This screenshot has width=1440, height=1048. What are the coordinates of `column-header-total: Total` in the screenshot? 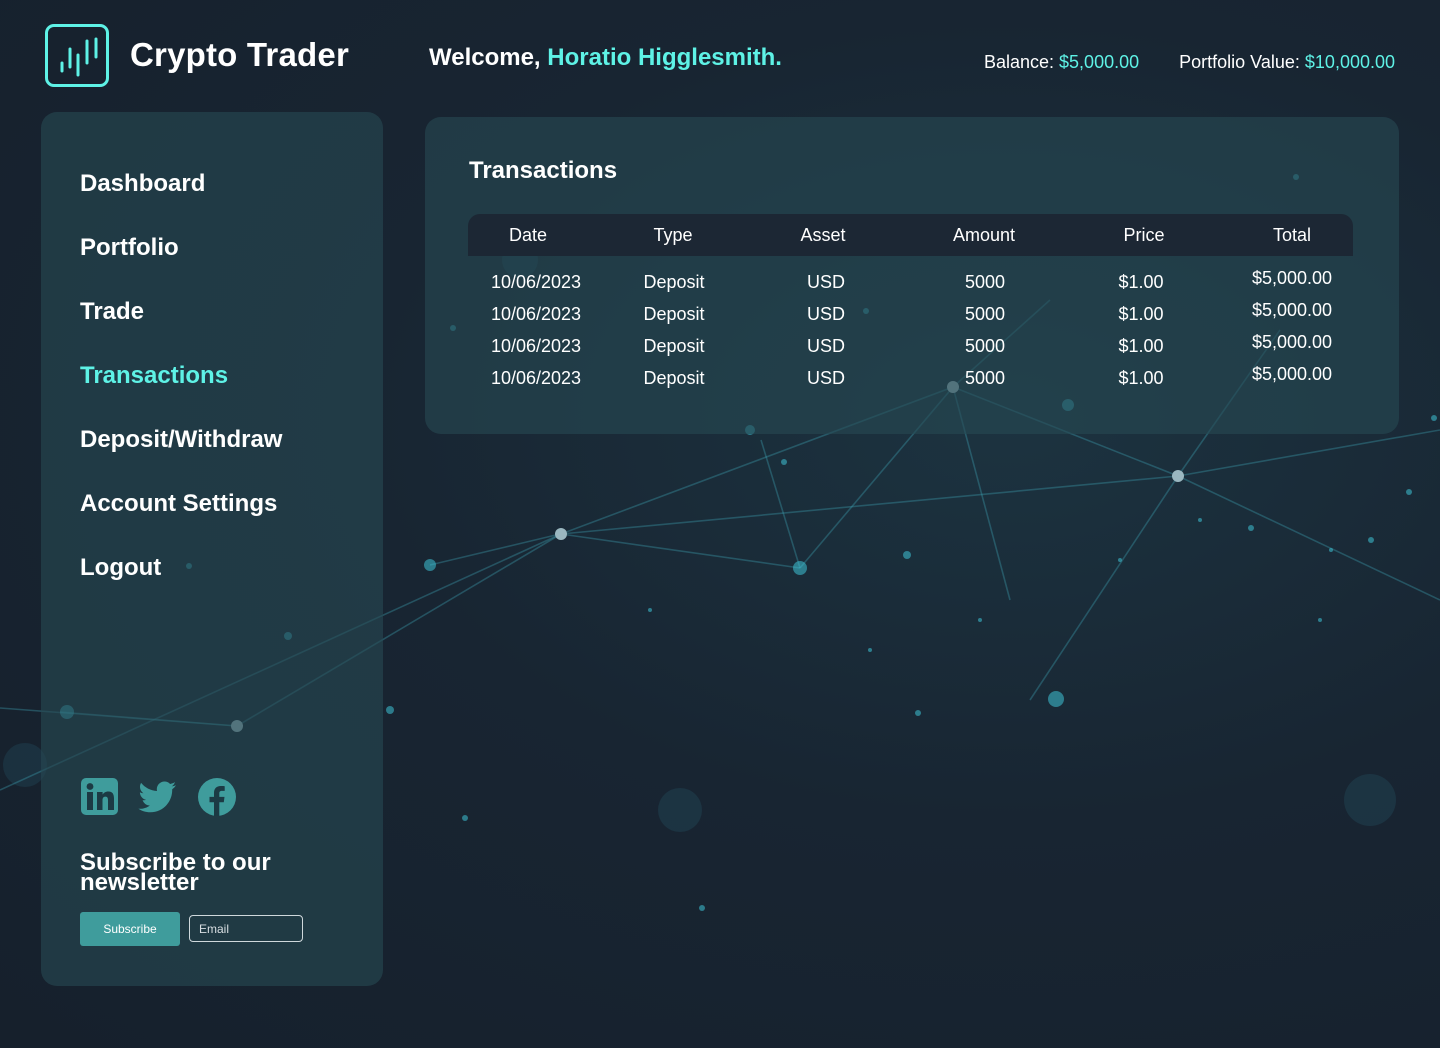 It's located at (1292, 235).